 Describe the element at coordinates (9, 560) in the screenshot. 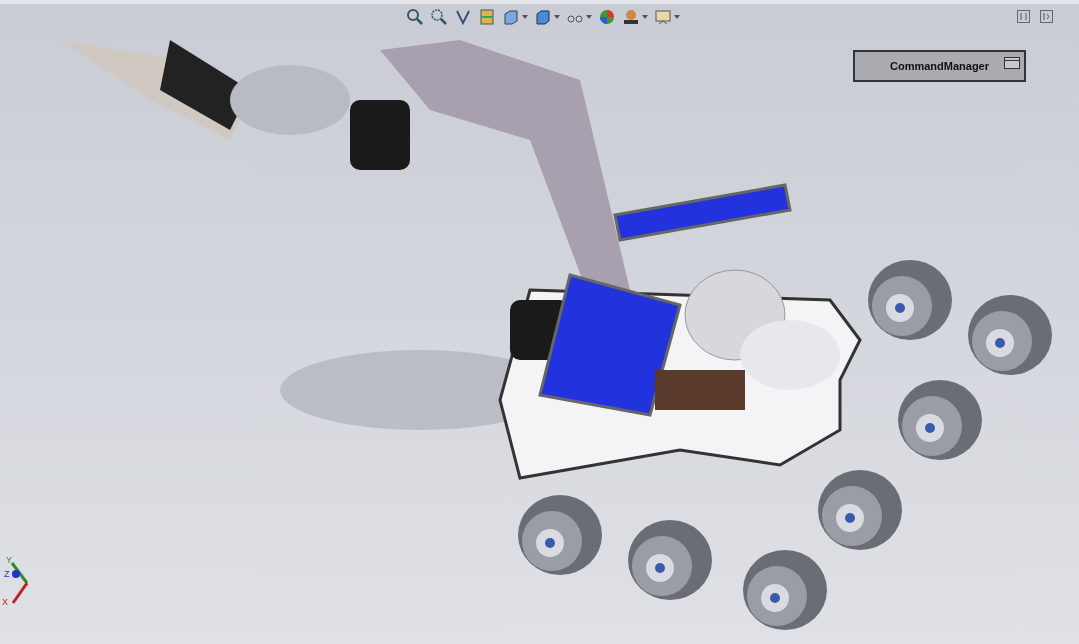

I see `axis-label: Y` at that location.